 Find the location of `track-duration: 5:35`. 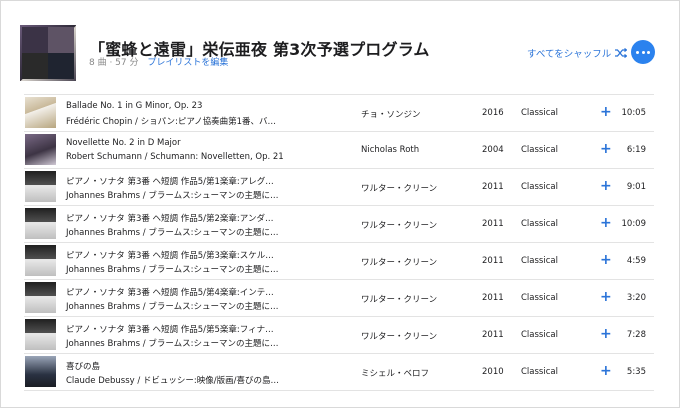

track-duration: 5:35 is located at coordinates (636, 372).